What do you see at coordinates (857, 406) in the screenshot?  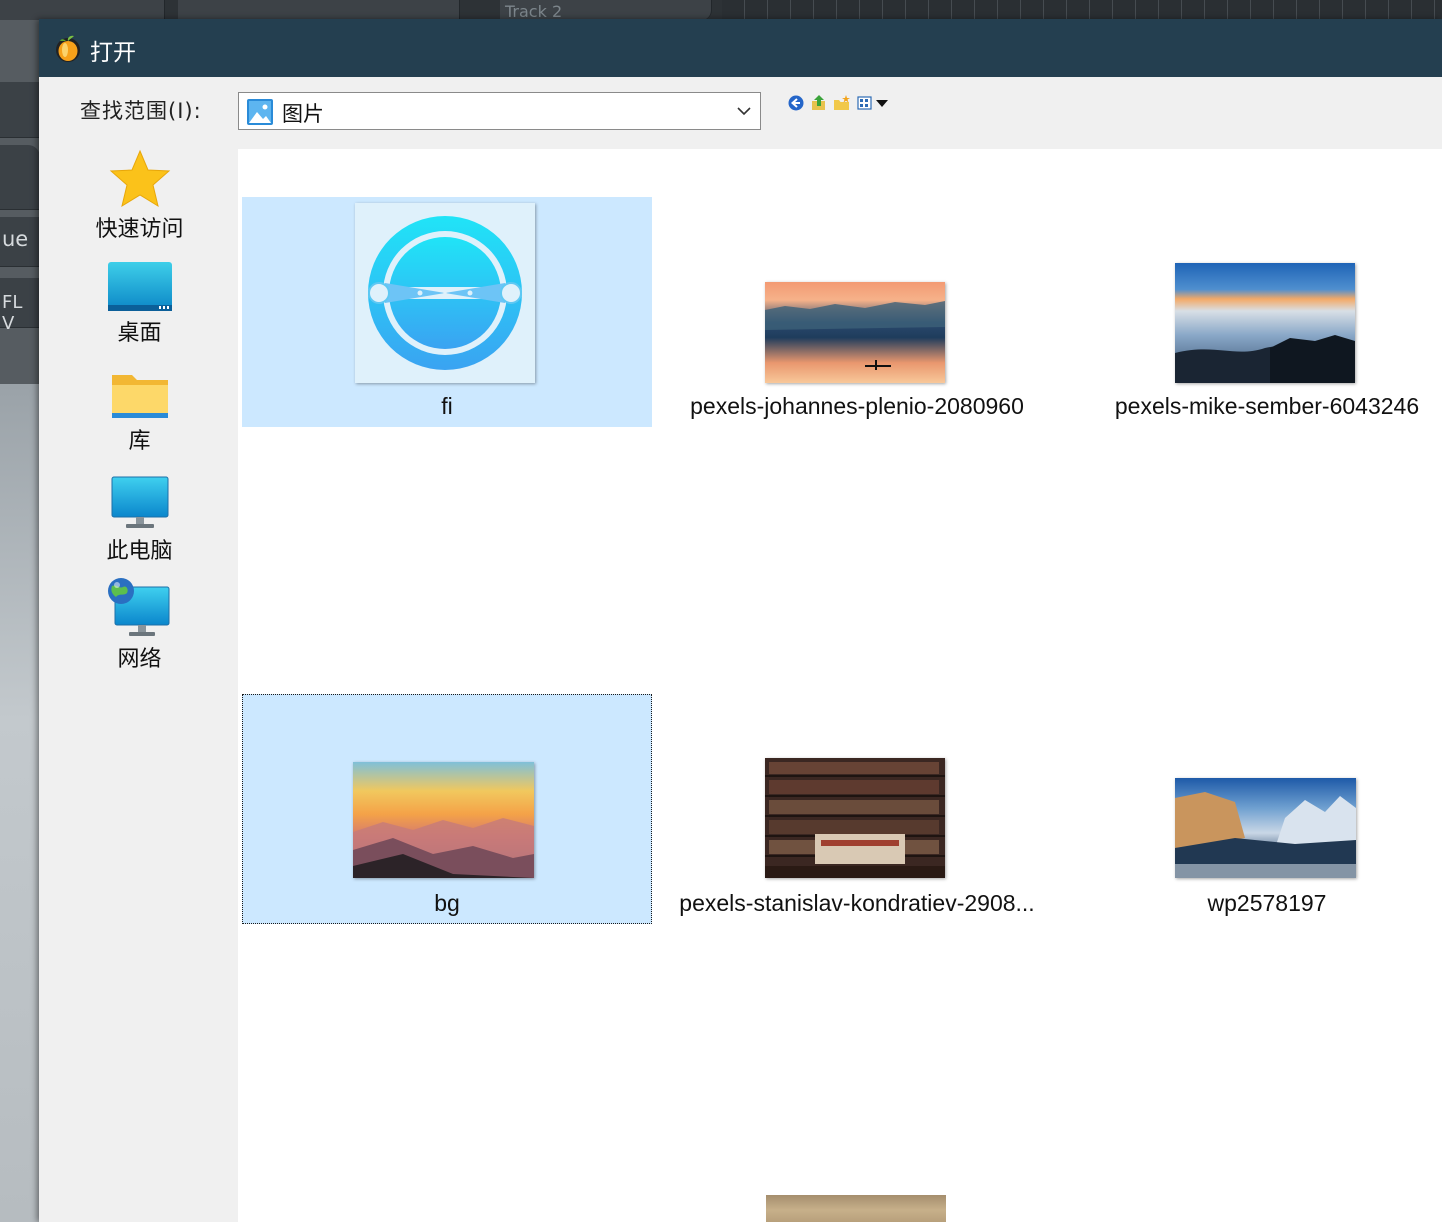 I see `file-name: pexels-johannes-plenio-2080960` at bounding box center [857, 406].